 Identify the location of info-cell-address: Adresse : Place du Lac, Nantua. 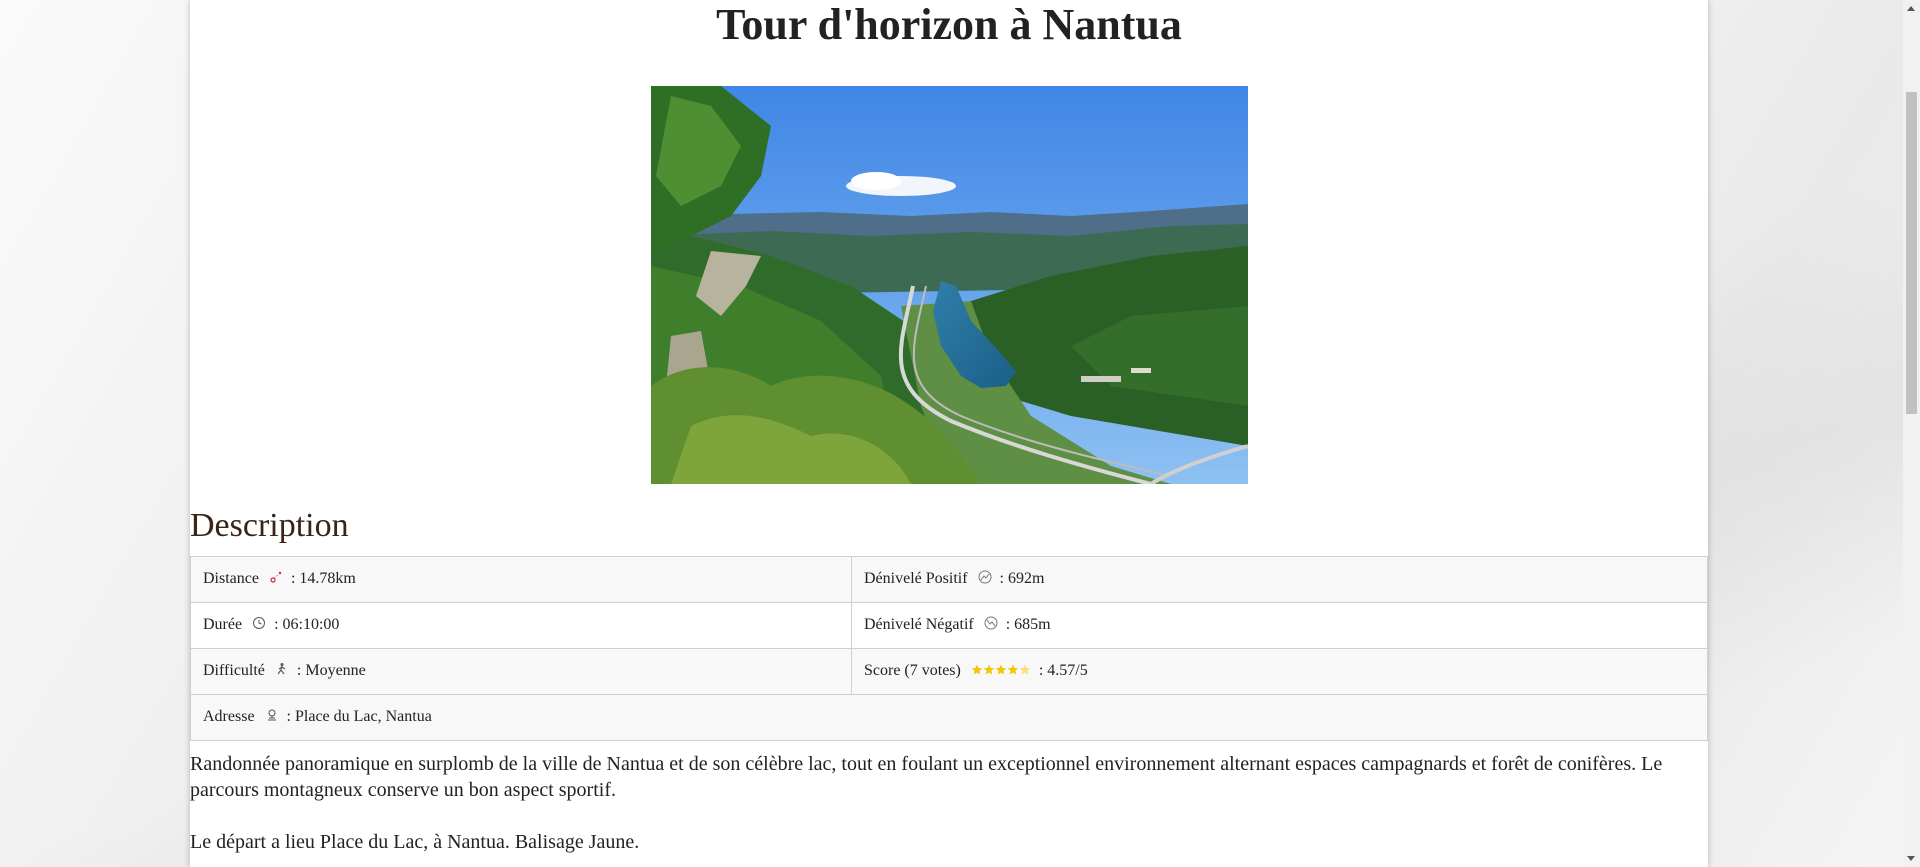
(949, 717).